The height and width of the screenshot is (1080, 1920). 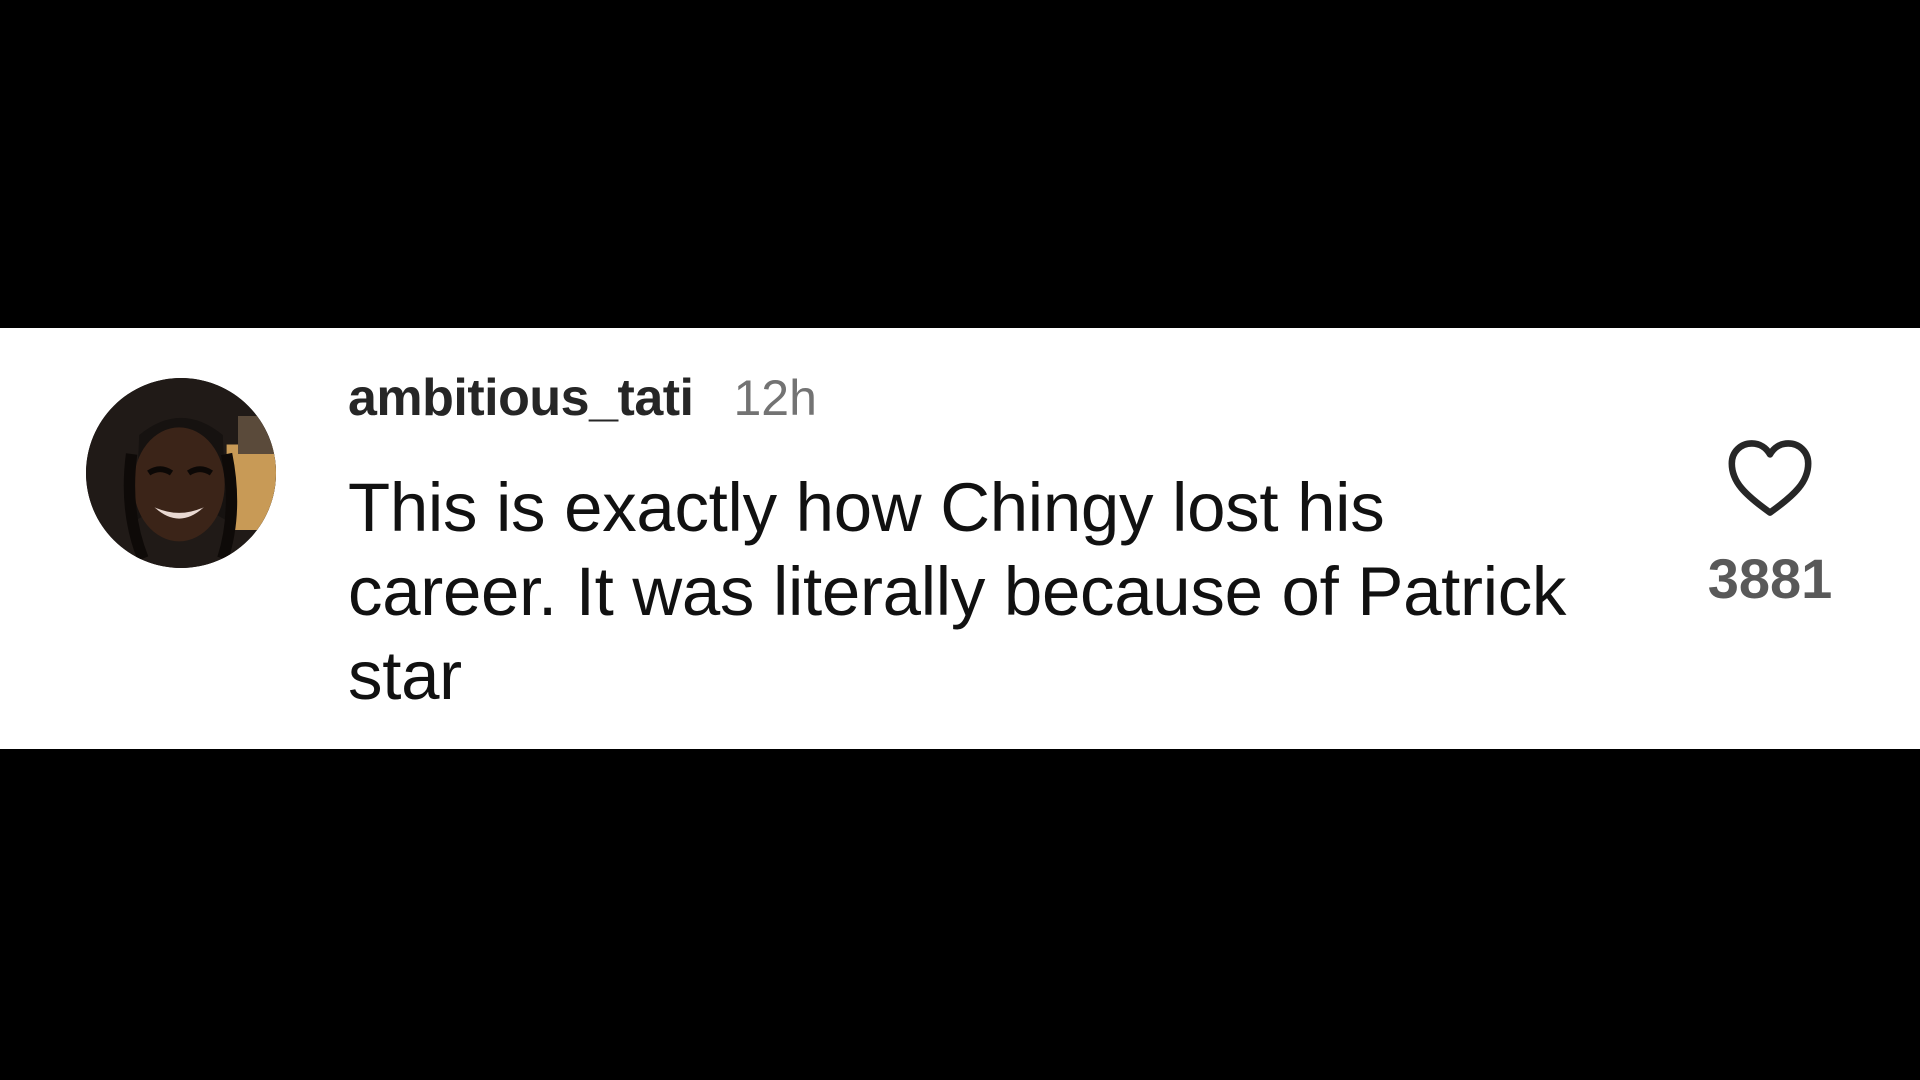 I want to click on avatar-image, so click(x=181, y=473).